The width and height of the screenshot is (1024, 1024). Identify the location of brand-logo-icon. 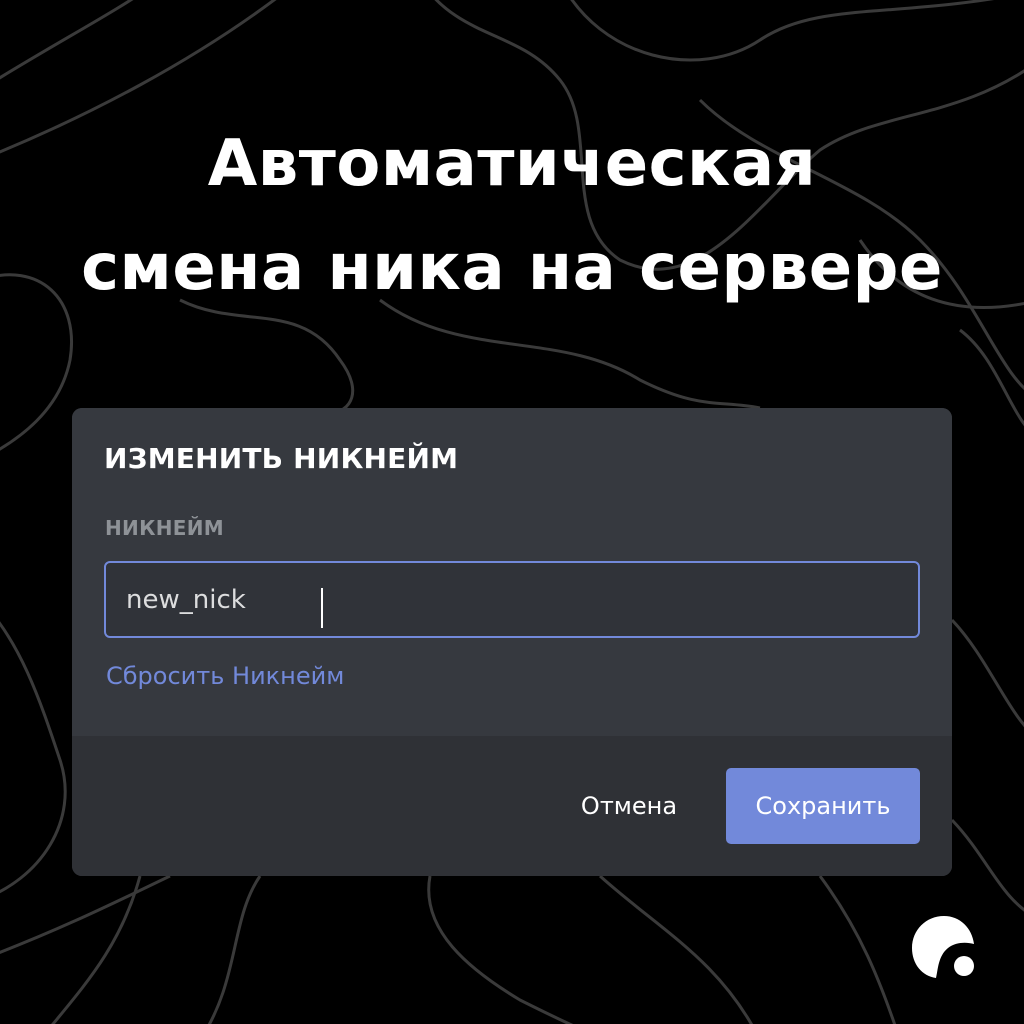
(943, 947).